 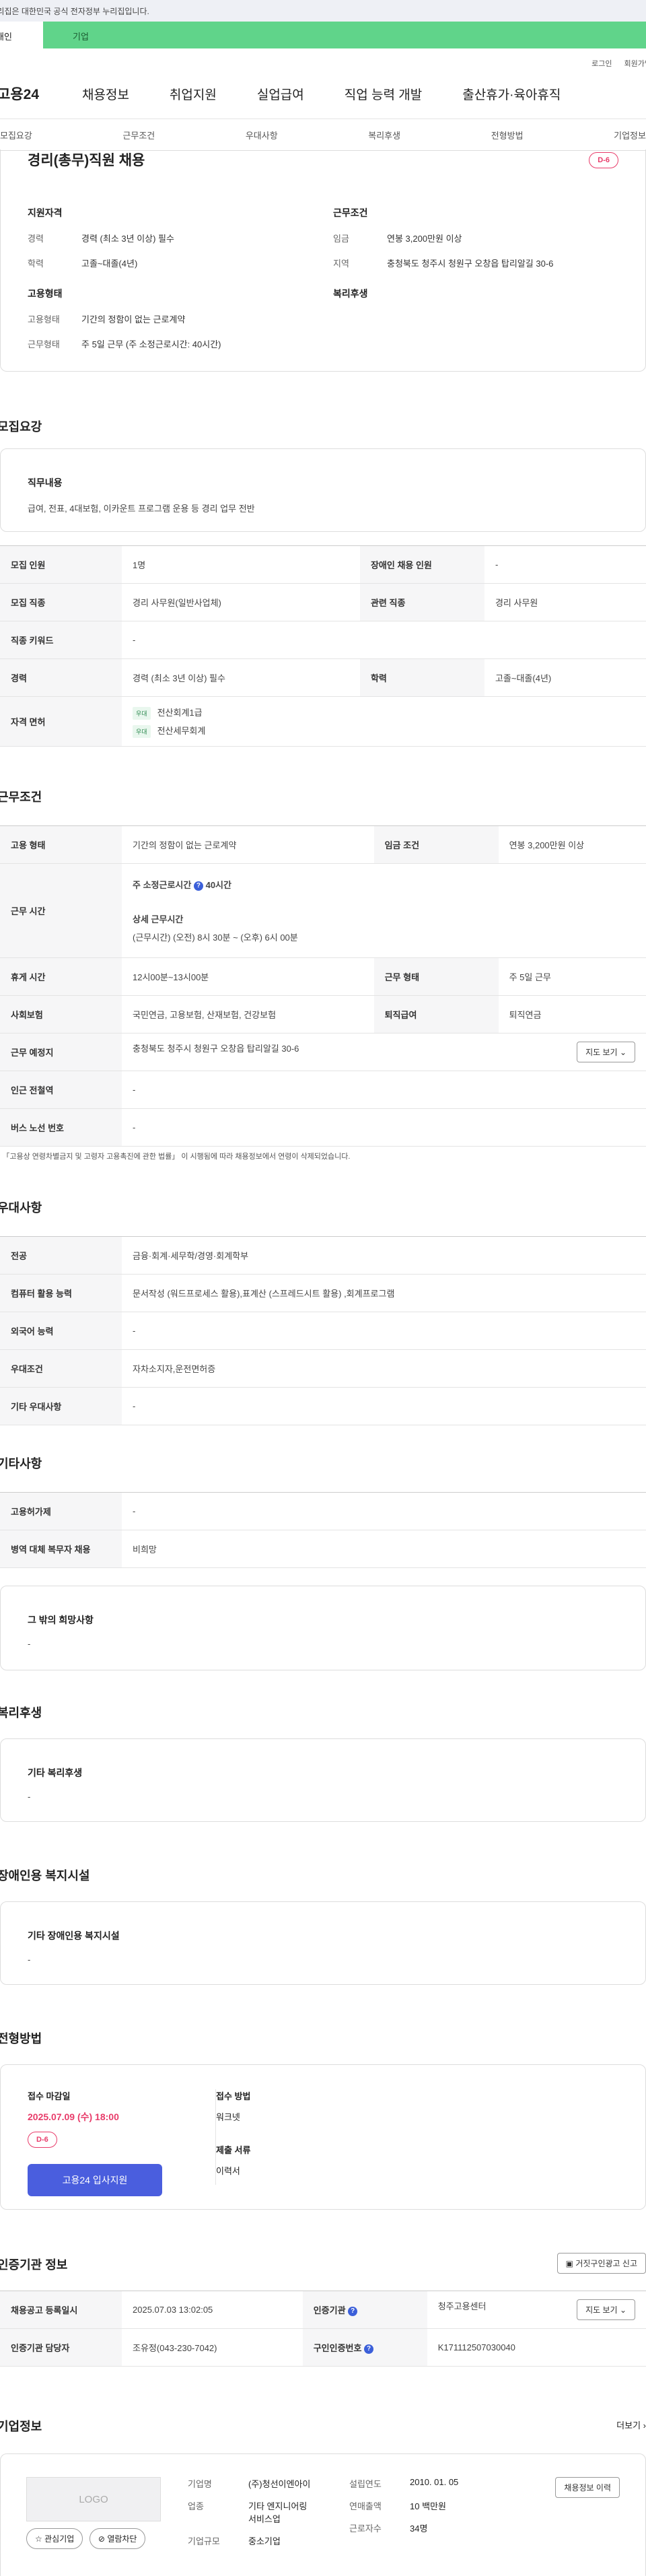 What do you see at coordinates (204, 2541) in the screenshot?
I see `size-label: 기업규모` at bounding box center [204, 2541].